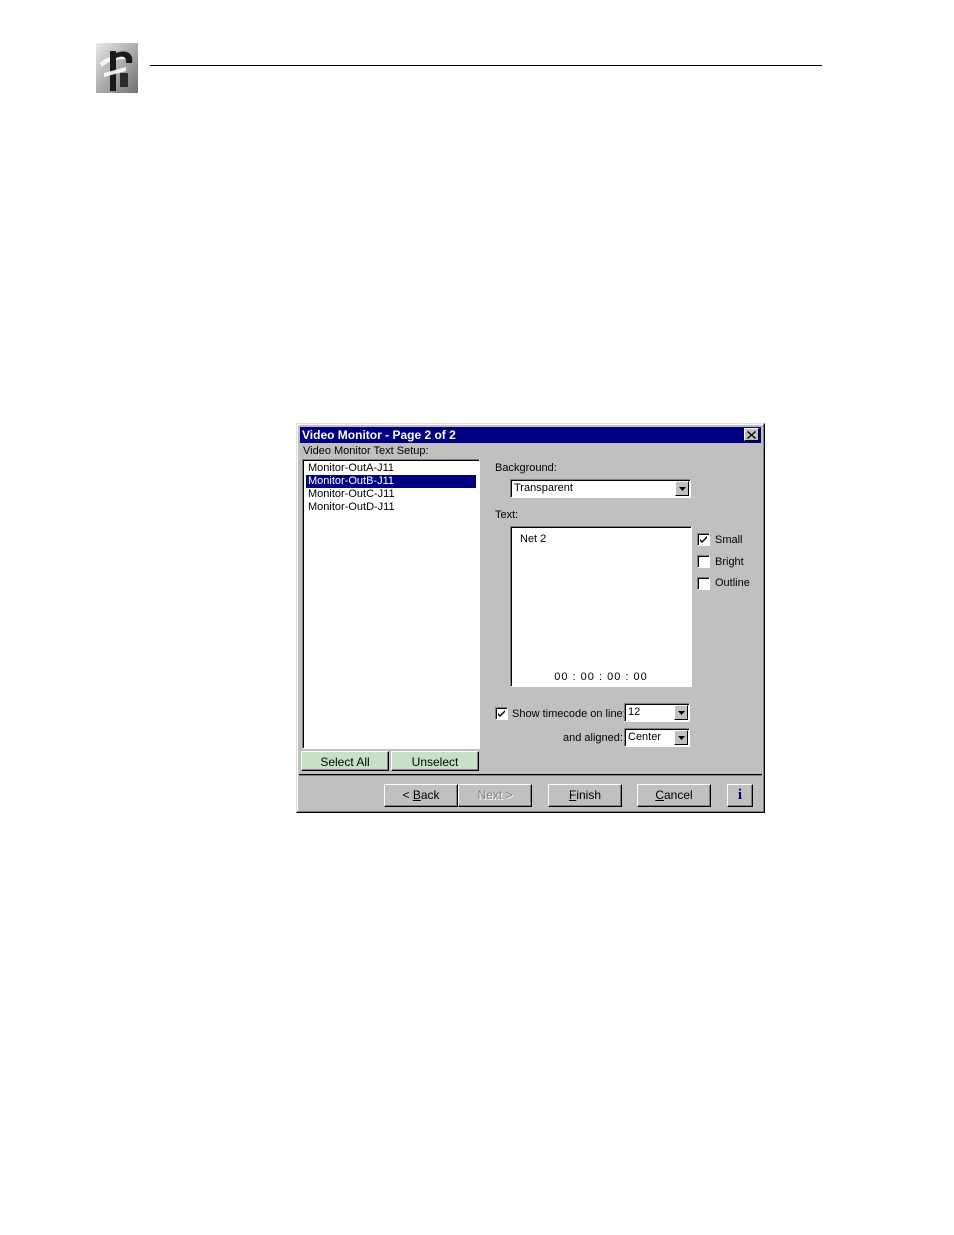 Image resolution: width=954 pixels, height=1235 pixels. I want to click on text-content: Net 2, so click(533, 539).